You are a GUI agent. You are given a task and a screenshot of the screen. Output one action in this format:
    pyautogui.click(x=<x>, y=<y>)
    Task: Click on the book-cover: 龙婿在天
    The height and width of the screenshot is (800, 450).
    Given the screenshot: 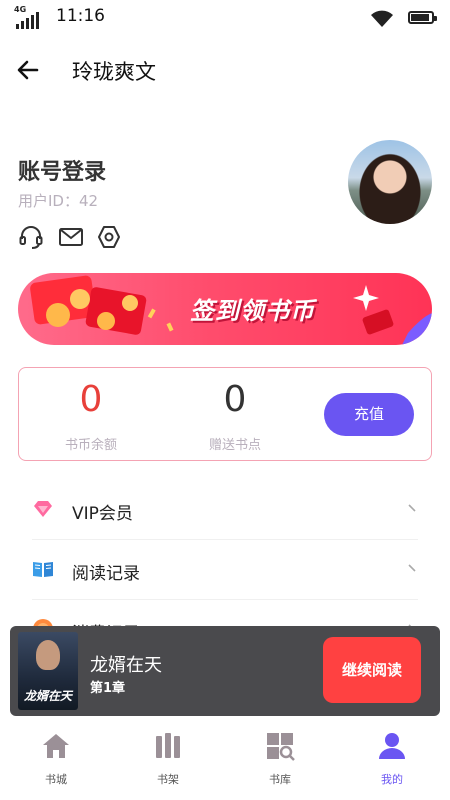 What is the action you would take?
    pyautogui.click(x=48, y=671)
    